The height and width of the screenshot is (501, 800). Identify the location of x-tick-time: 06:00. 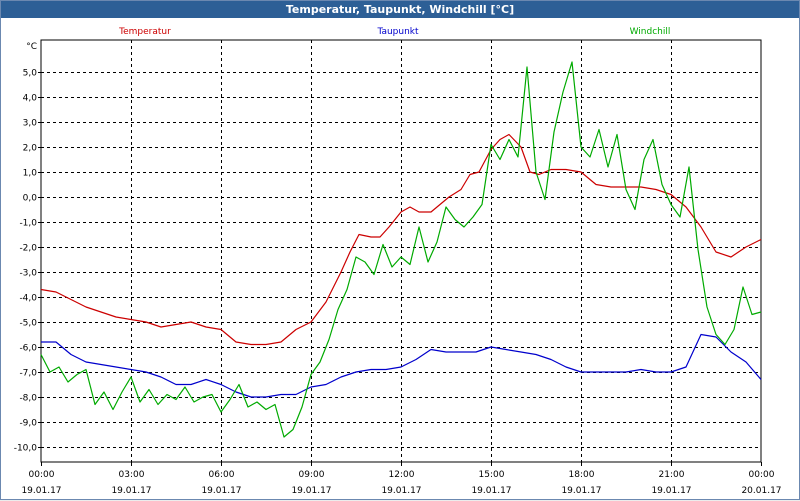
(222, 475).